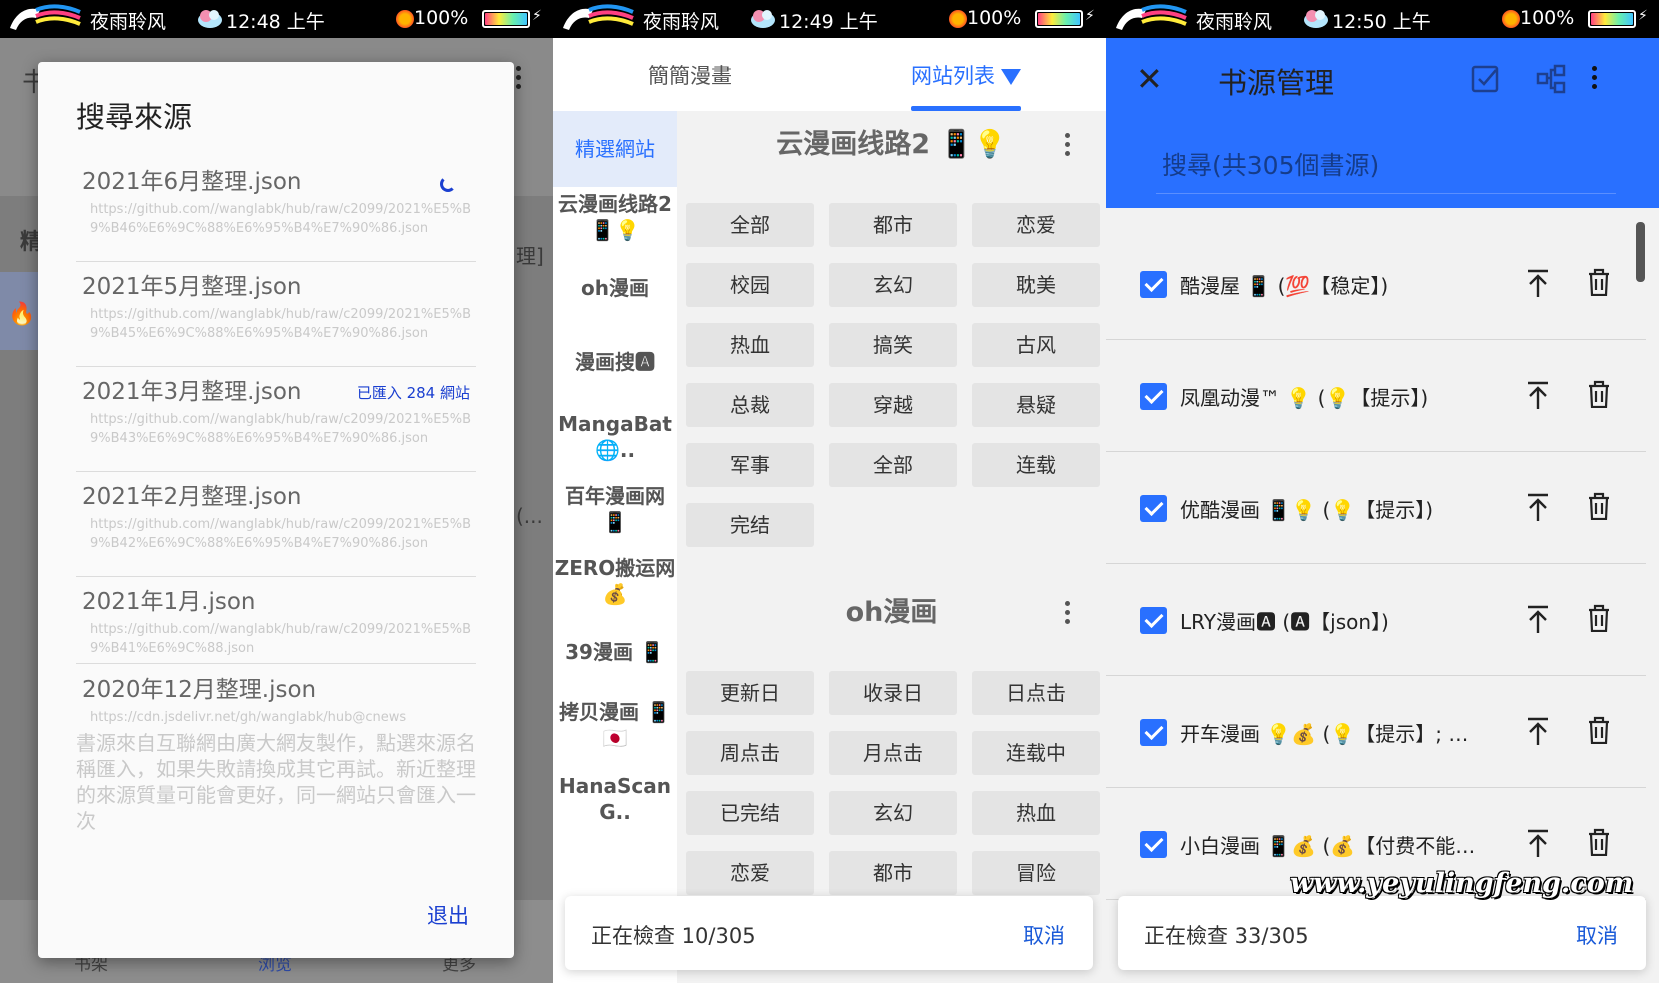  Describe the element at coordinates (1376, 396) in the screenshot. I see `source-row: 凤凰动漫™ 💡 (💡【提示】)` at that location.